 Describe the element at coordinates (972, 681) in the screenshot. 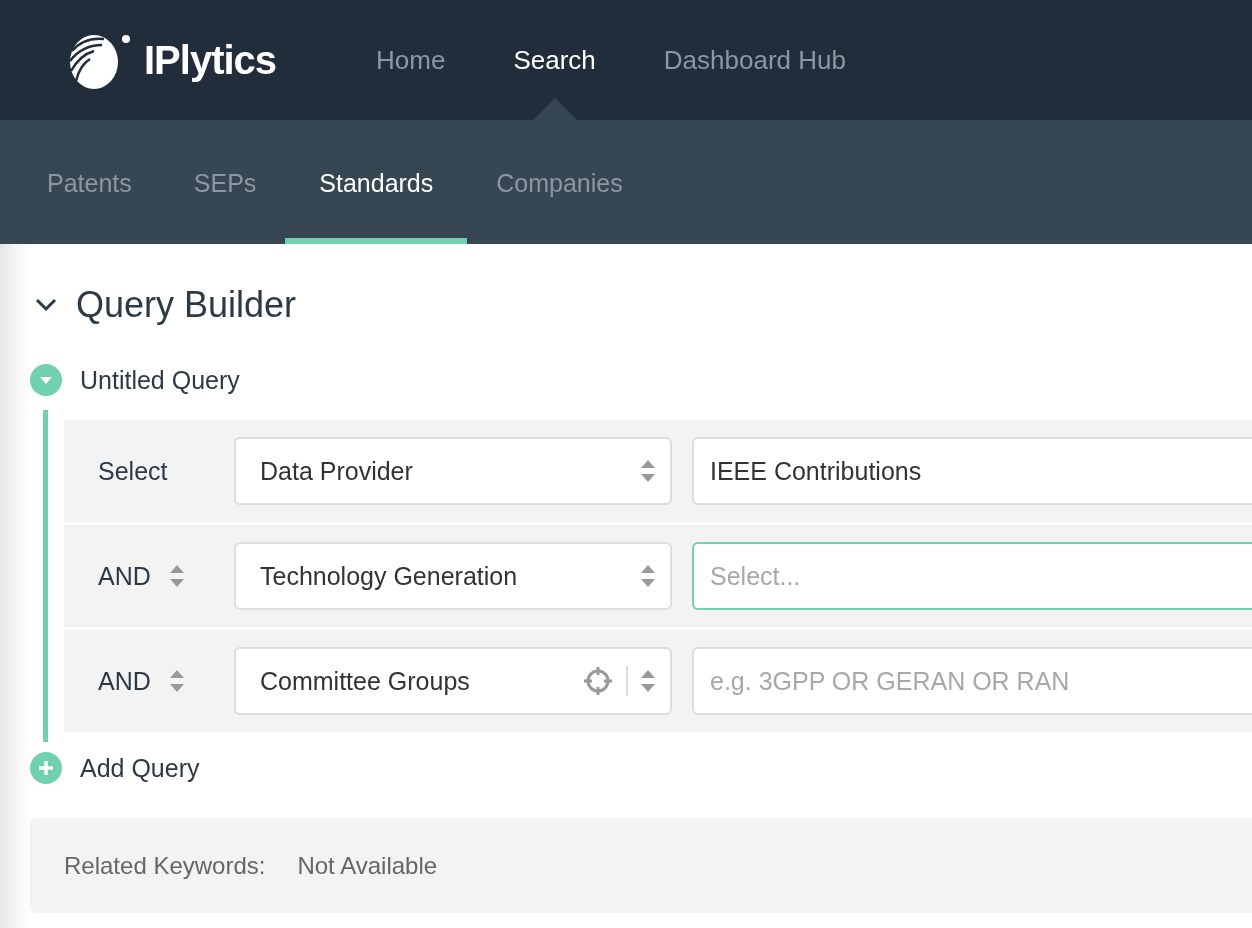

I see `value-field: e.g. 3GPP OR GERAN OR RAN` at that location.